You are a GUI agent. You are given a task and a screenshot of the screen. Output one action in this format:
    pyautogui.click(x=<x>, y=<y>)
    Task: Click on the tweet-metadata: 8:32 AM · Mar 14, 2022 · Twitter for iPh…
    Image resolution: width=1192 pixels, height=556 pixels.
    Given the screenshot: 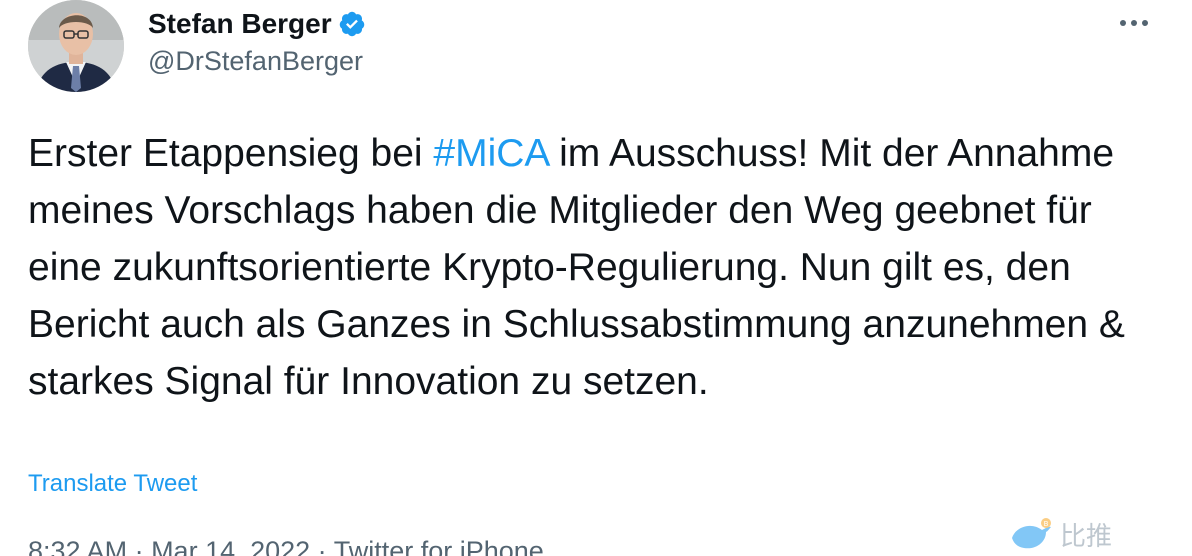 What is the action you would take?
    pyautogui.click(x=286, y=546)
    